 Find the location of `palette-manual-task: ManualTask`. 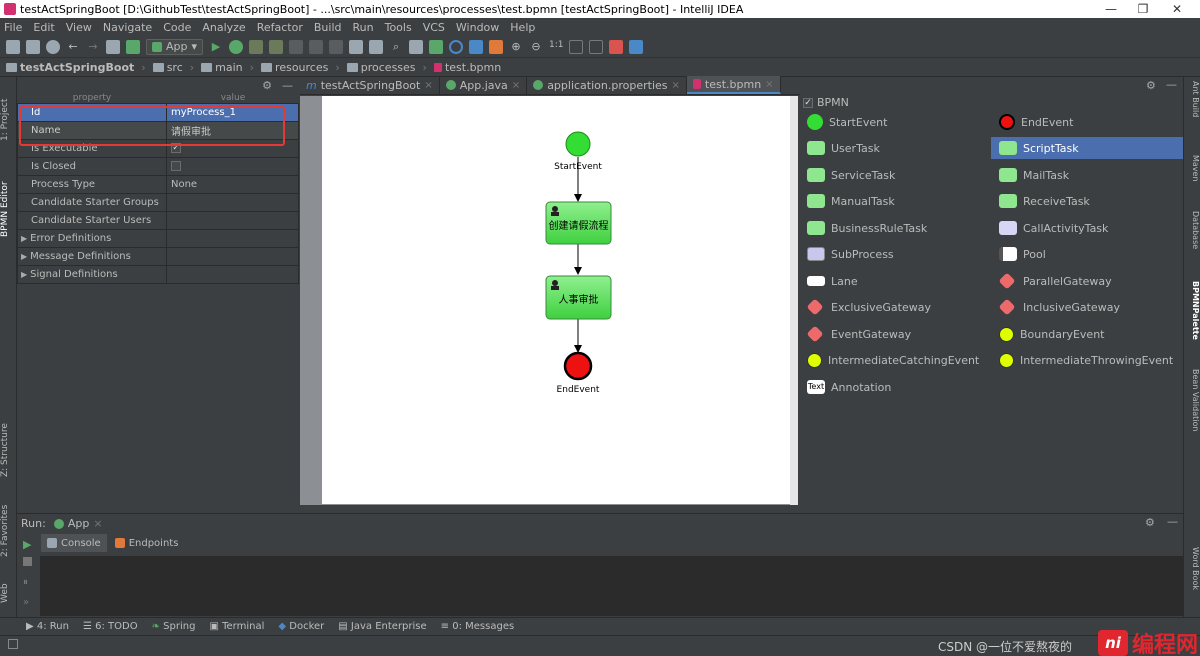

palette-manual-task: ManualTask is located at coordinates (897, 201).